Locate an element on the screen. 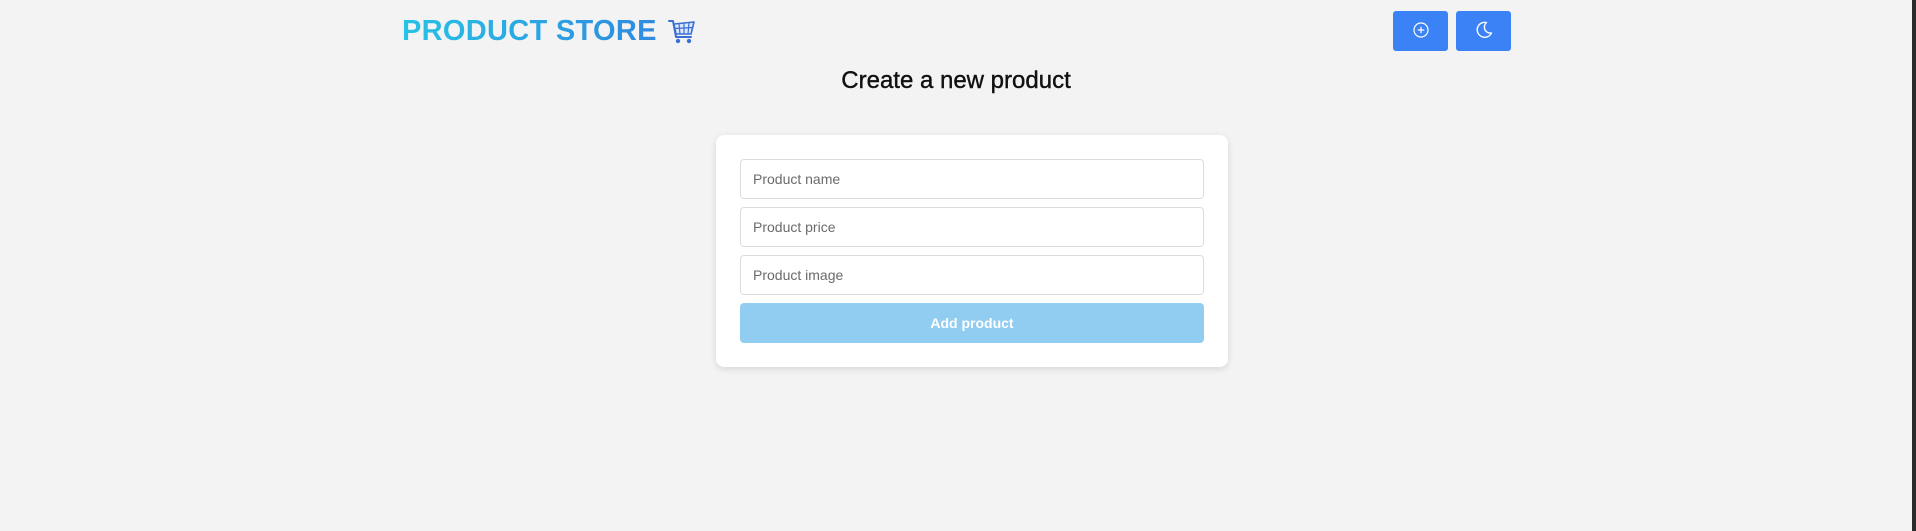  plus-circle-icon is located at coordinates (1421, 31).